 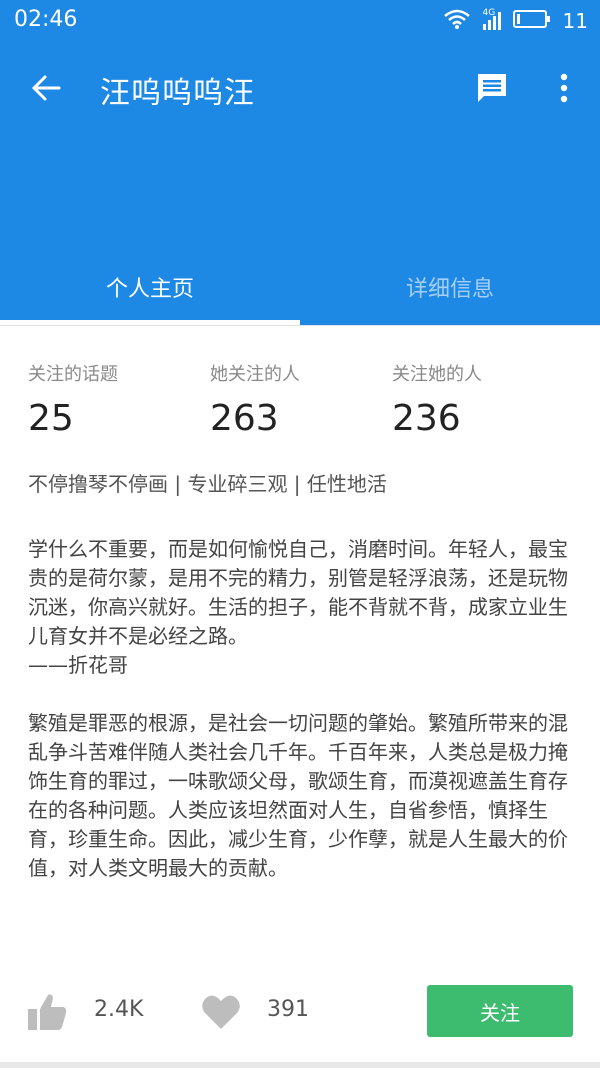 What do you see at coordinates (426, 418) in the screenshot?
I see `stat-value: 236` at bounding box center [426, 418].